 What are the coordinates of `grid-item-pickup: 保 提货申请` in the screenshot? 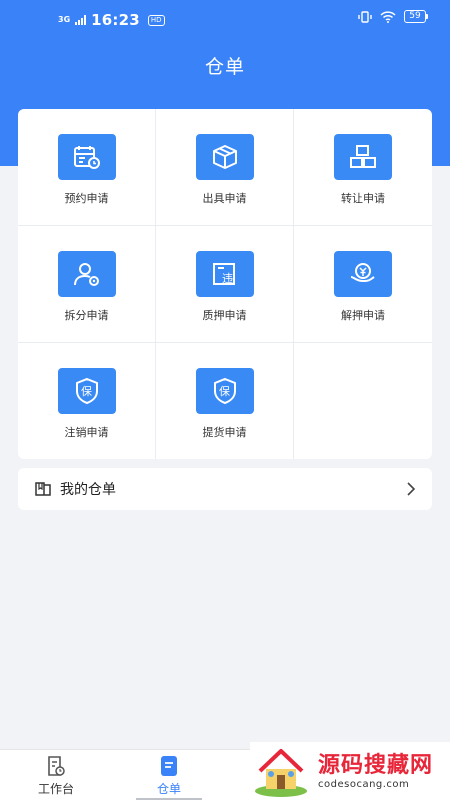 It's located at (225, 401).